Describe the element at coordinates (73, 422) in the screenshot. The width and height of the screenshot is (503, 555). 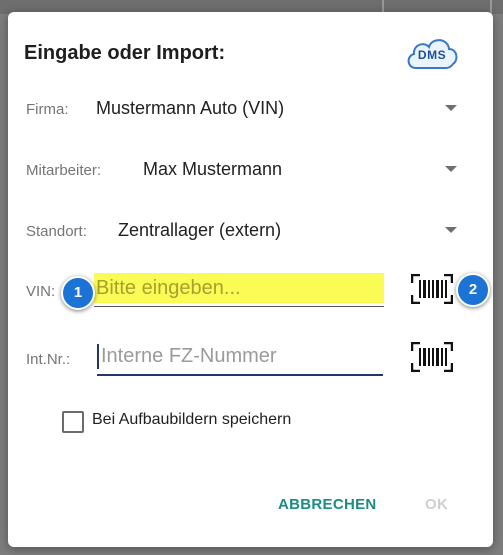
I see `save-body-images-checkbox` at that location.